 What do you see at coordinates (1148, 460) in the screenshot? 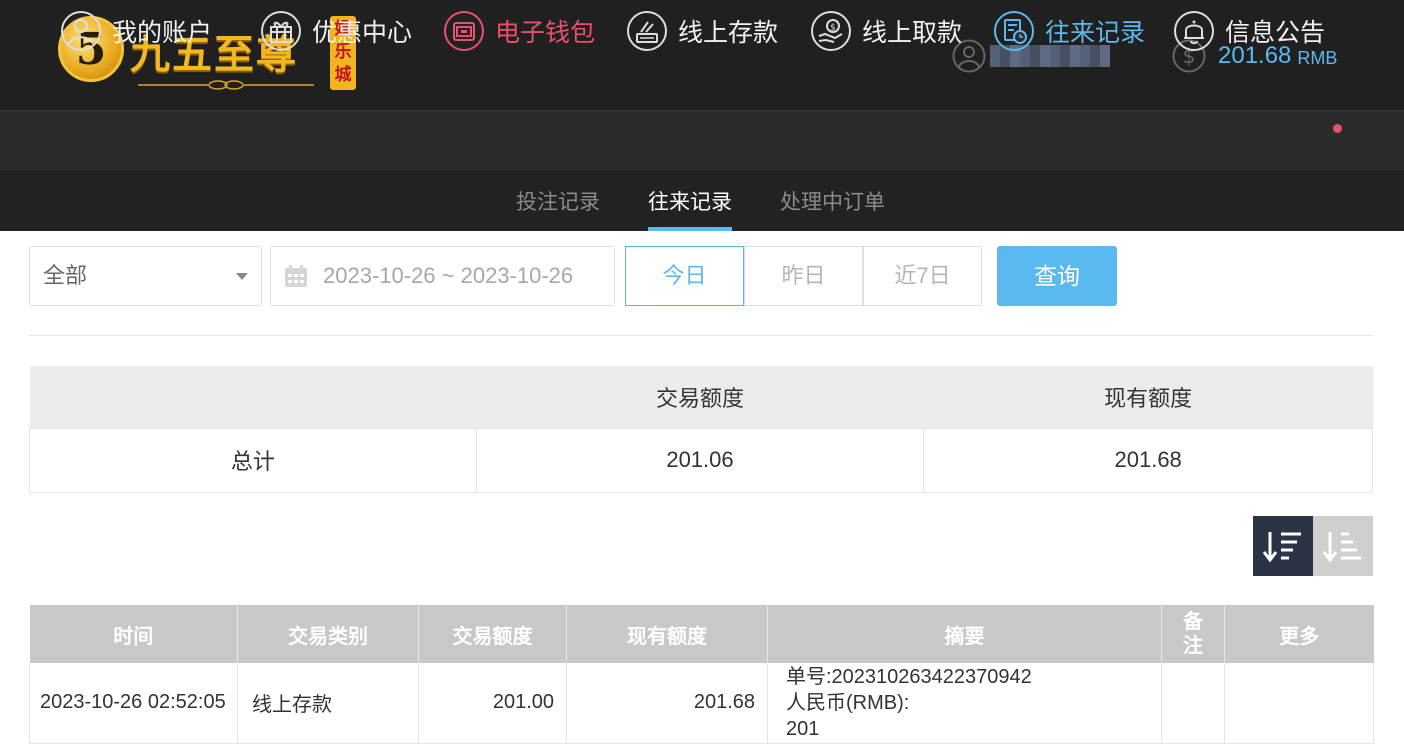
I see `total-balance: 201.68` at bounding box center [1148, 460].